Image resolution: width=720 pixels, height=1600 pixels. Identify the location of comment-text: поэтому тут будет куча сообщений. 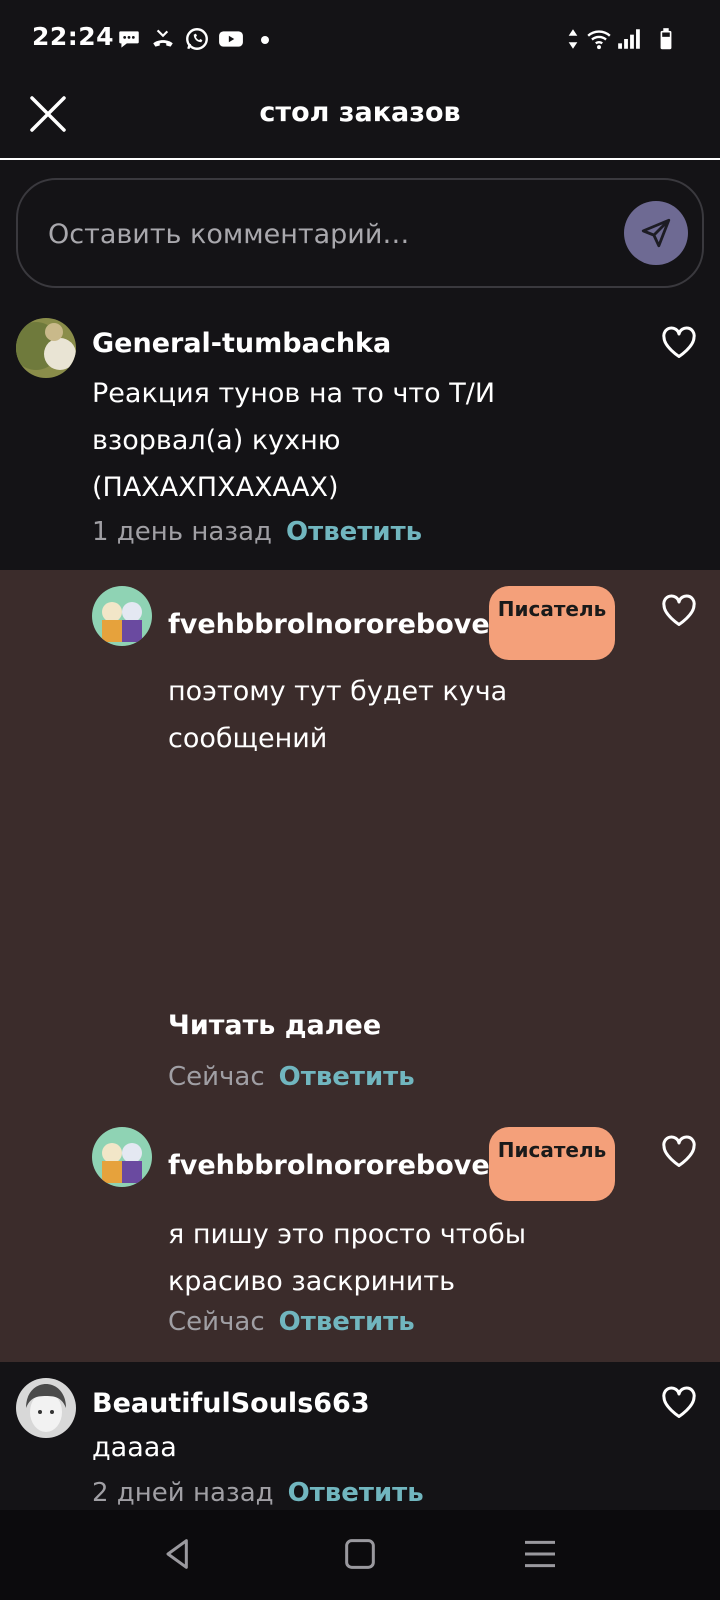
(338, 715).